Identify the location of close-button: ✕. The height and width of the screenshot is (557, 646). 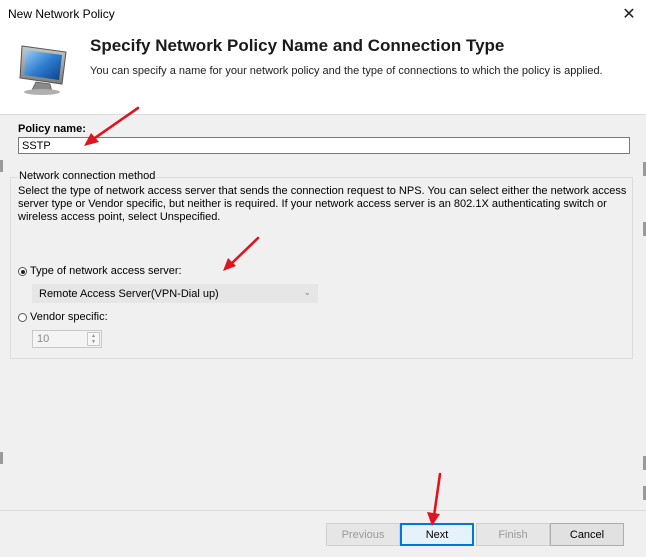
(629, 14).